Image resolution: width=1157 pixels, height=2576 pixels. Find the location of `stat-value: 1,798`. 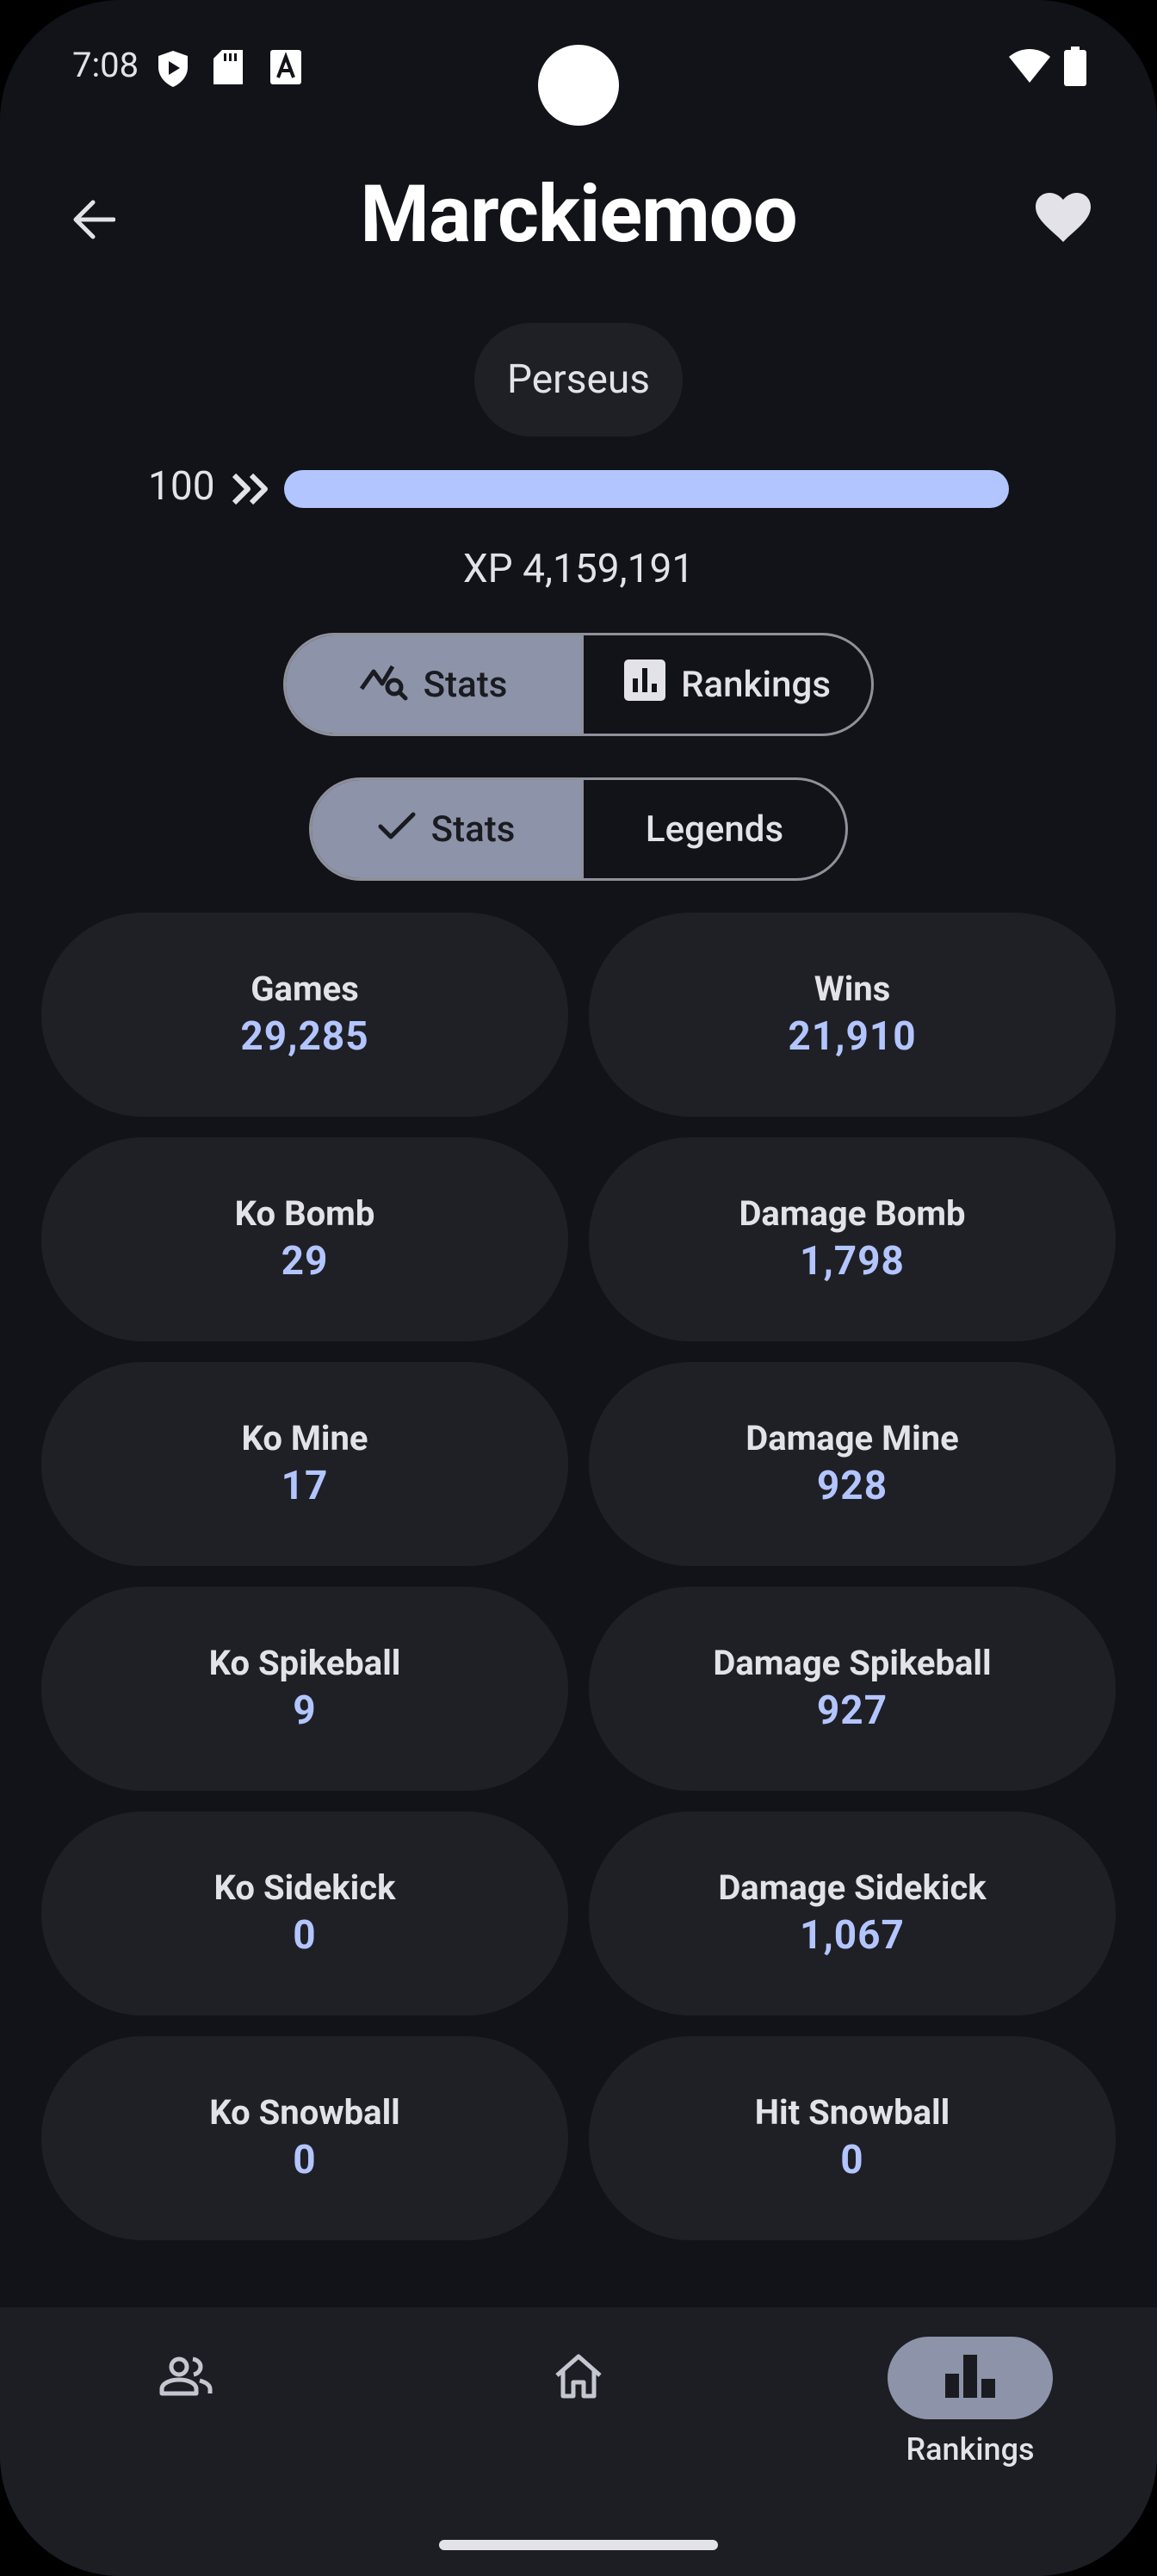

stat-value: 1,798 is located at coordinates (852, 1261).